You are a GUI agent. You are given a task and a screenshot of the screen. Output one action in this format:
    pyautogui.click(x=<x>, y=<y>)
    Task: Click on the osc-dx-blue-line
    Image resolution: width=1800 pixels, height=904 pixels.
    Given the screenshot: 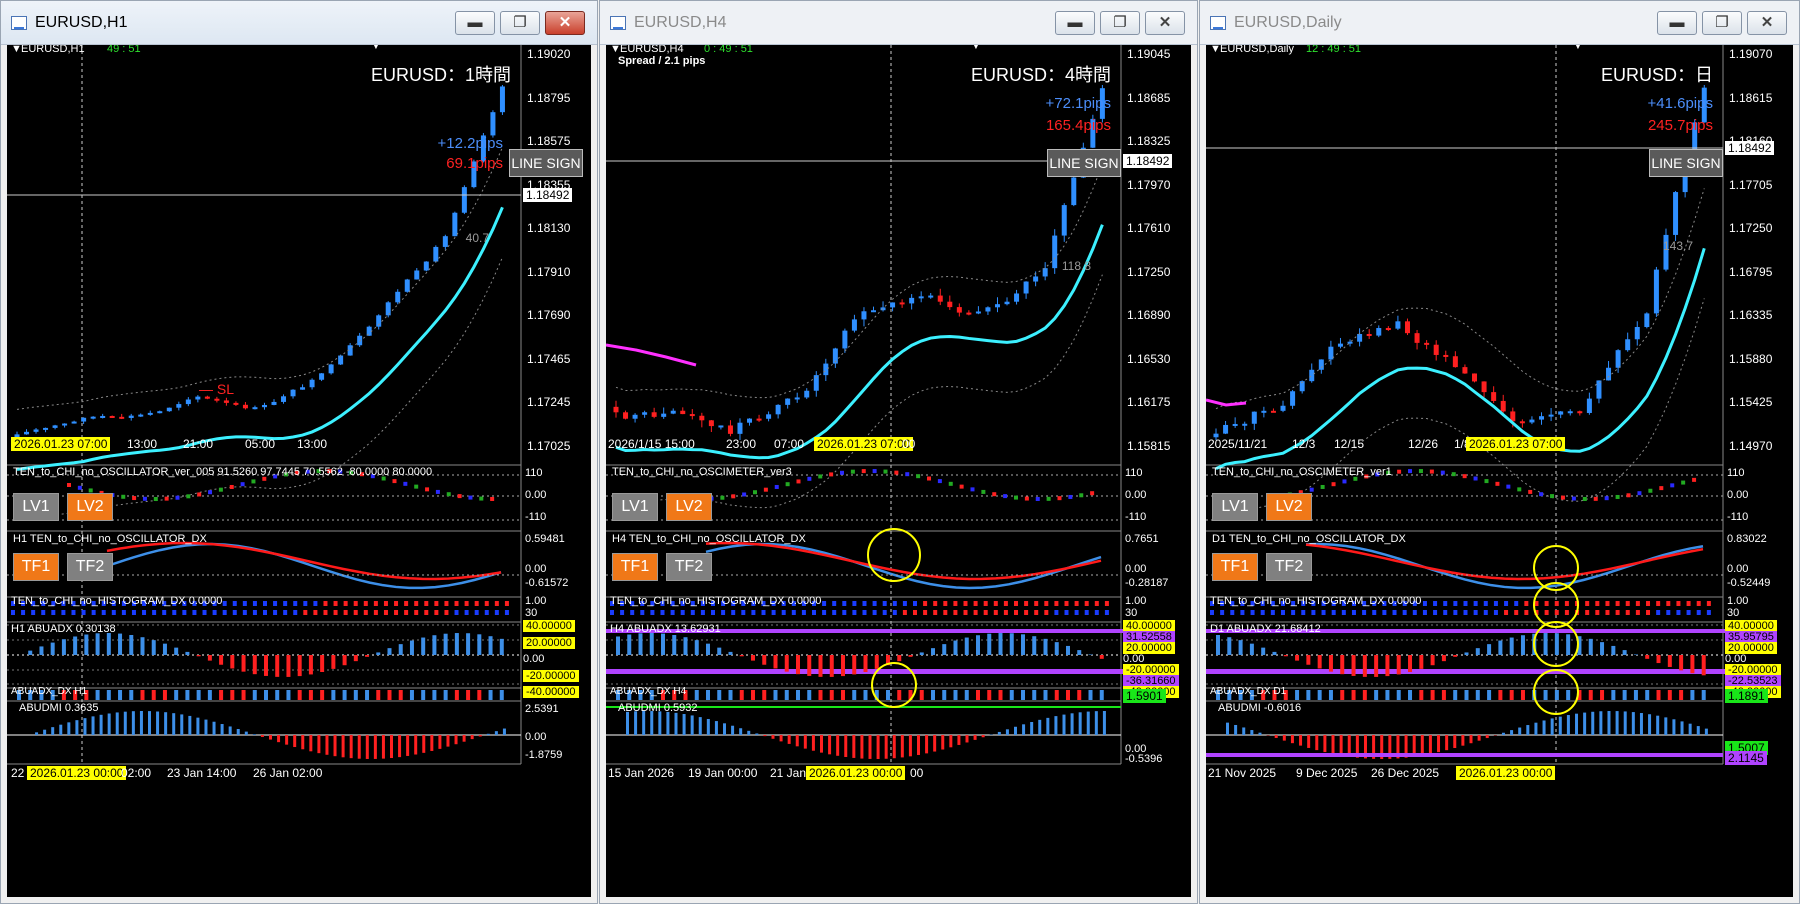 What is the action you would take?
    pyautogui.click(x=903, y=566)
    